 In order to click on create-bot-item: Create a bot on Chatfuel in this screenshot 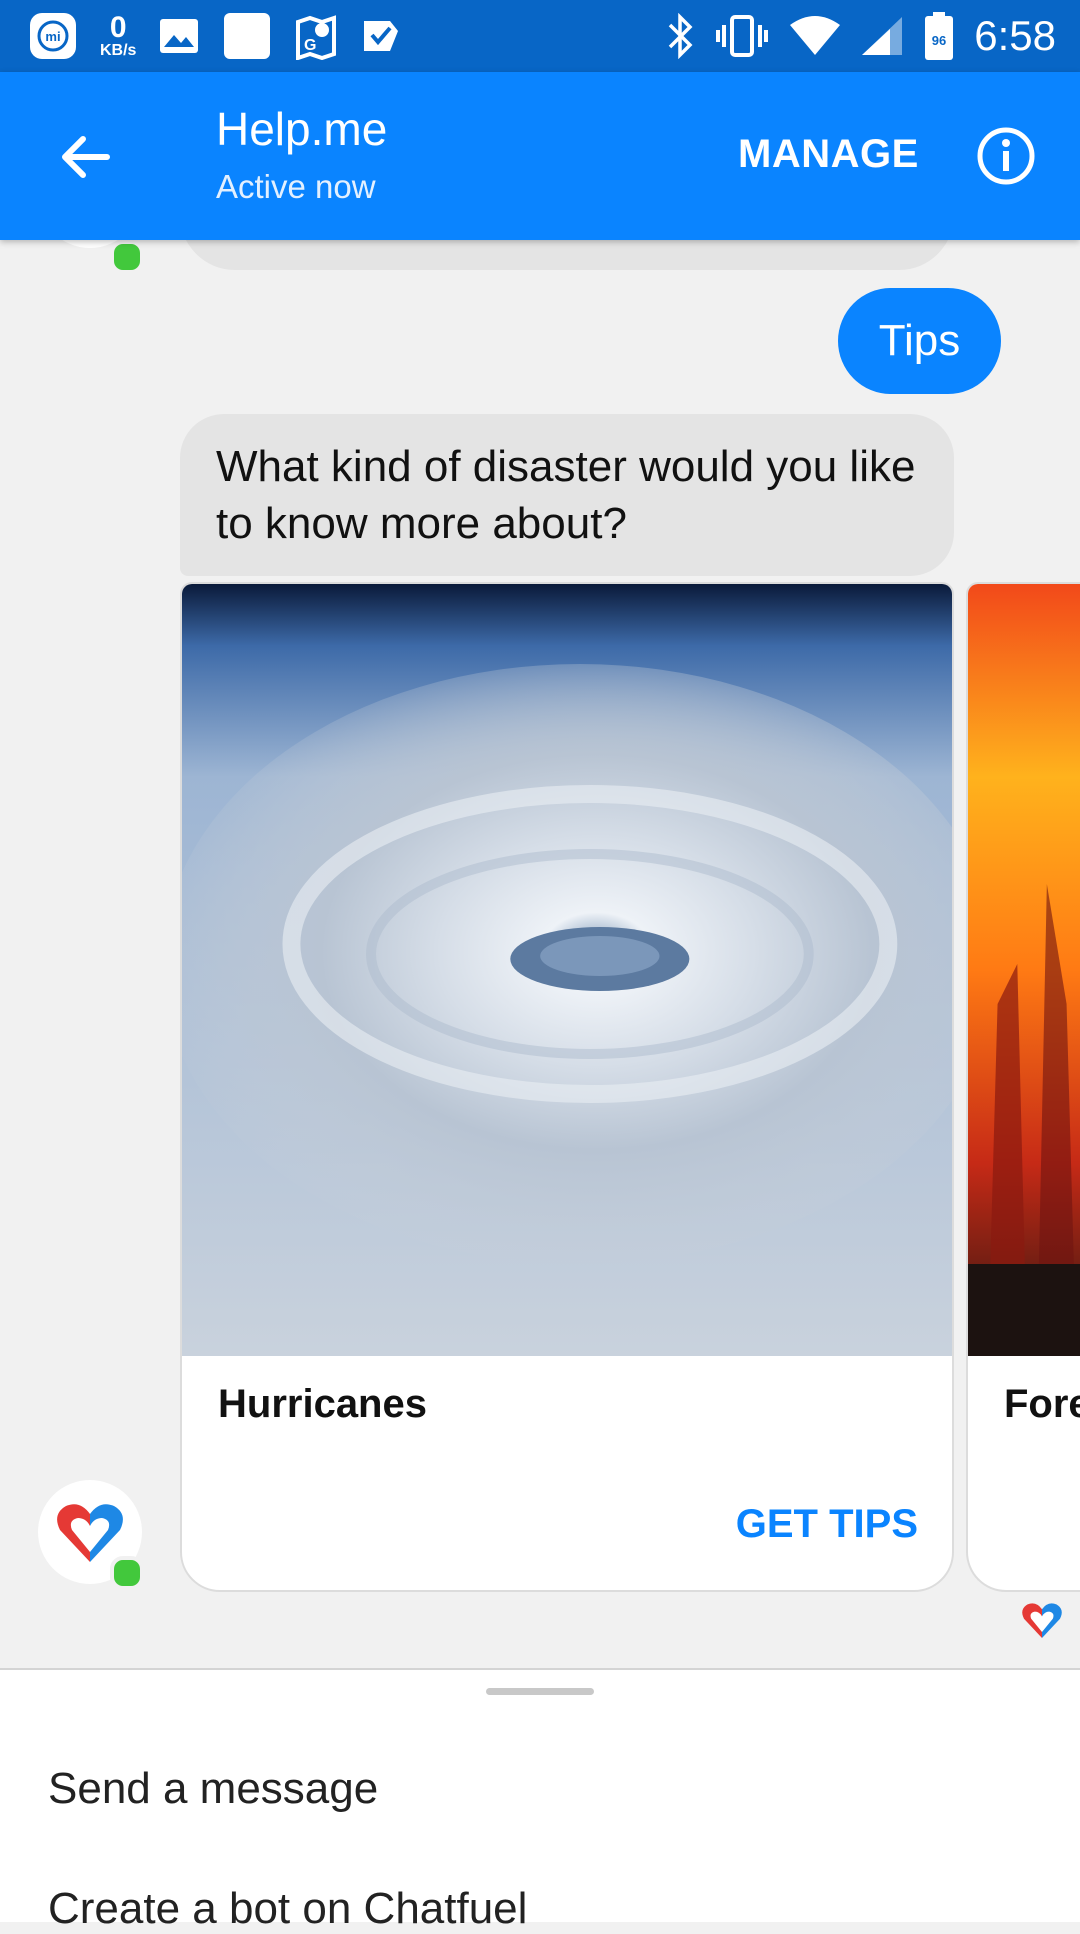, I will do `click(287, 1909)`.